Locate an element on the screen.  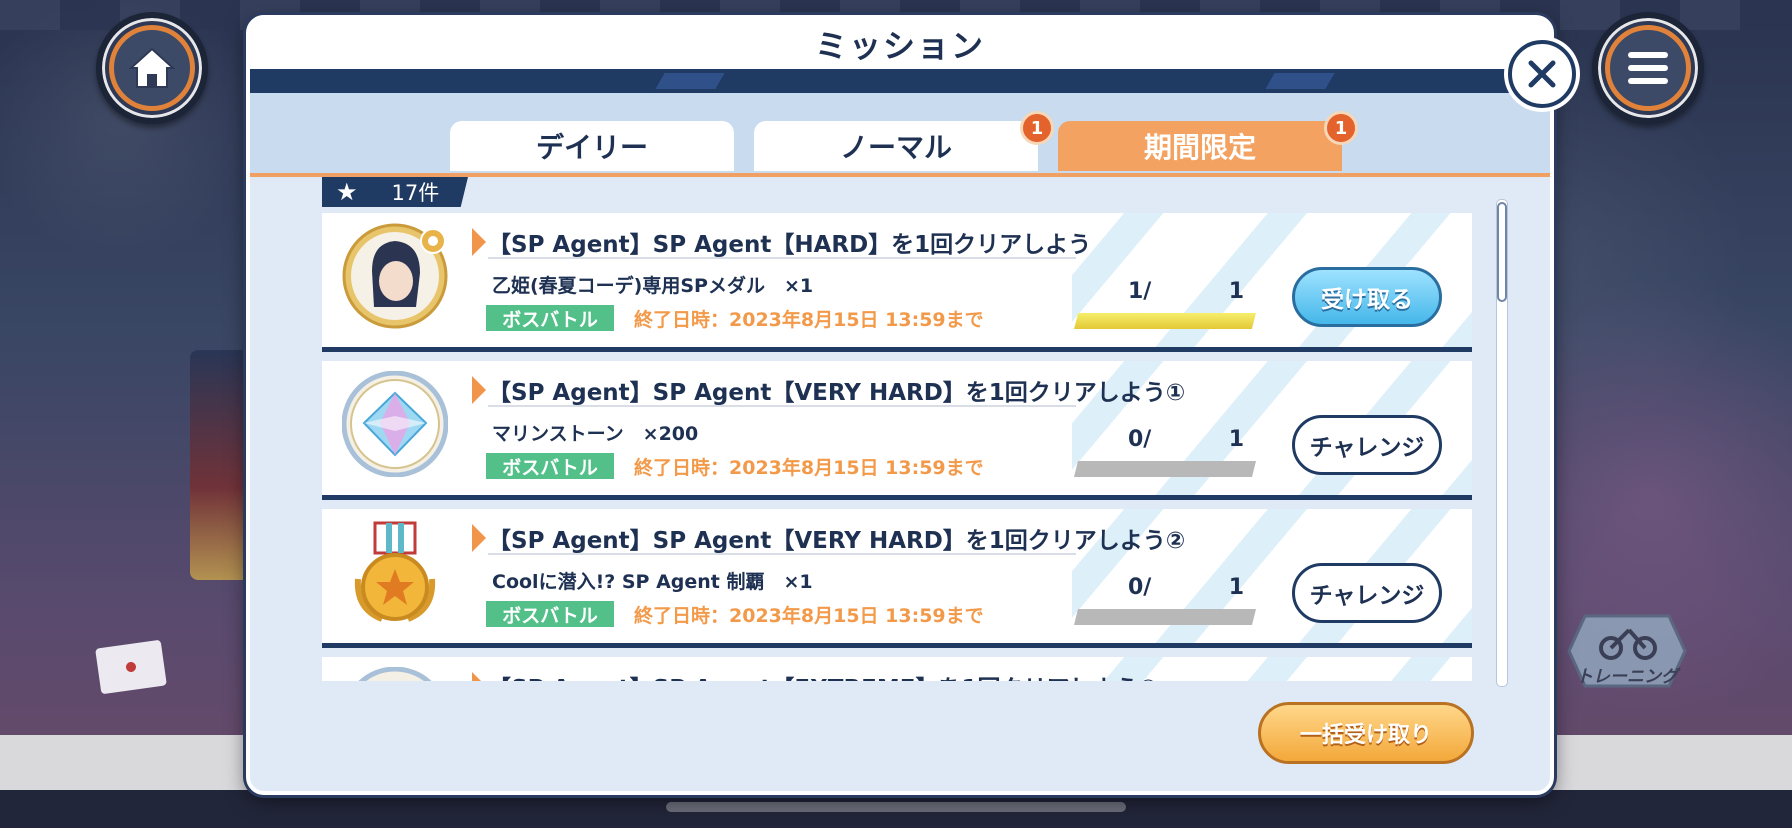
home-icon is located at coordinates (152, 67).